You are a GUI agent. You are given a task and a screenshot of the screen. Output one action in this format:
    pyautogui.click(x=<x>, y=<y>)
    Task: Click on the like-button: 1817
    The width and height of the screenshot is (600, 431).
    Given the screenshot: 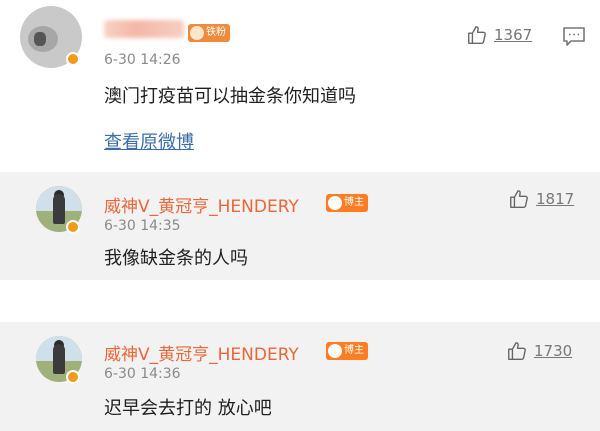 What is the action you would take?
    pyautogui.click(x=541, y=199)
    